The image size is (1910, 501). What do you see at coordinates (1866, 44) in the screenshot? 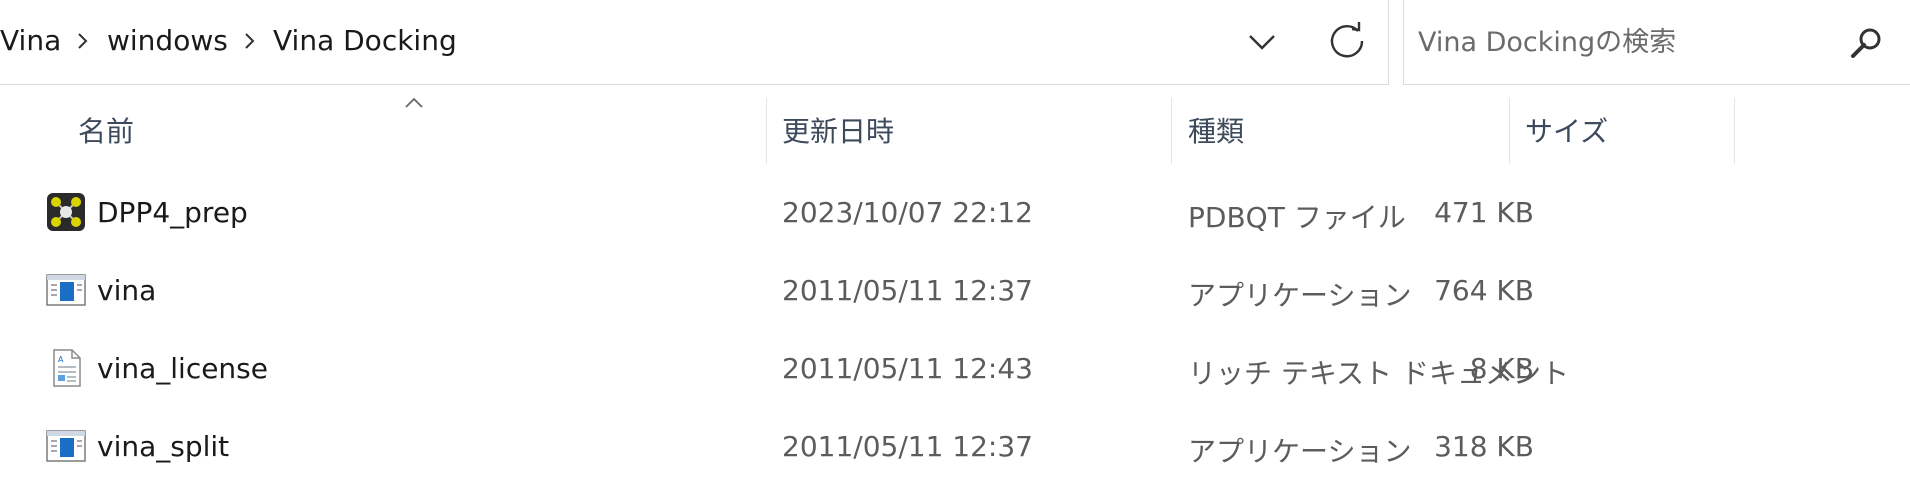
I see `search-icon` at bounding box center [1866, 44].